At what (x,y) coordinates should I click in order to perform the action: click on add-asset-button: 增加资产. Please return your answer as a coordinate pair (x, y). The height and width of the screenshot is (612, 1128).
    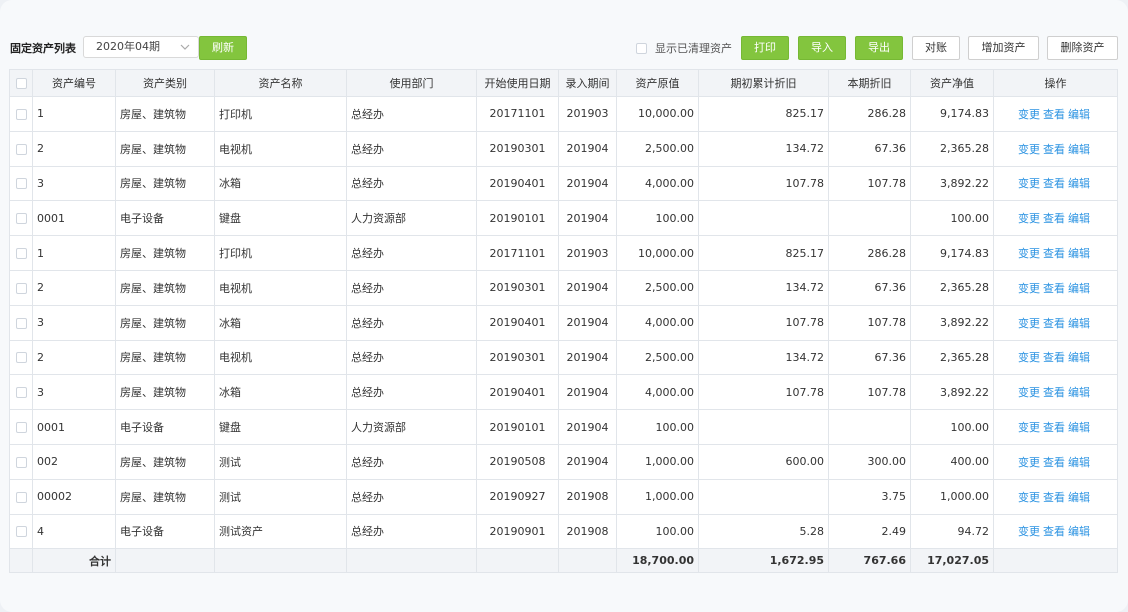
    Looking at the image, I should click on (1003, 48).